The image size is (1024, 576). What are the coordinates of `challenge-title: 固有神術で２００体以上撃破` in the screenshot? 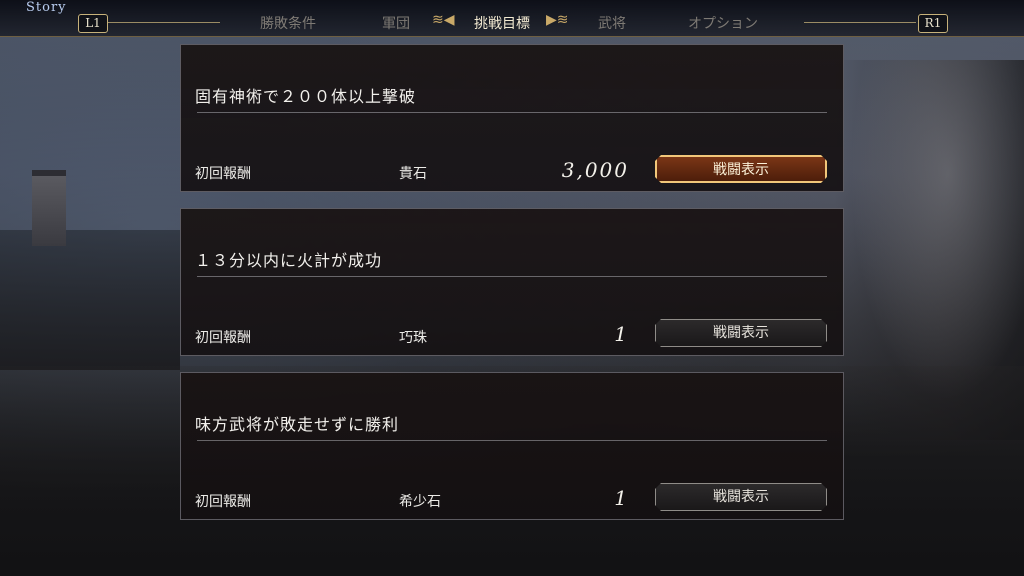 It's located at (306, 96).